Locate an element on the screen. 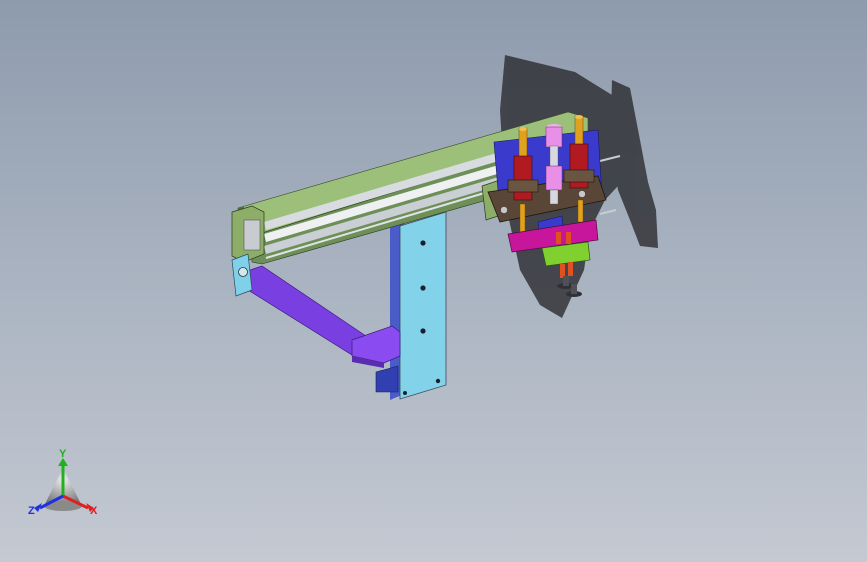 The image size is (867, 562). x-axis-label: X is located at coordinates (94, 511).